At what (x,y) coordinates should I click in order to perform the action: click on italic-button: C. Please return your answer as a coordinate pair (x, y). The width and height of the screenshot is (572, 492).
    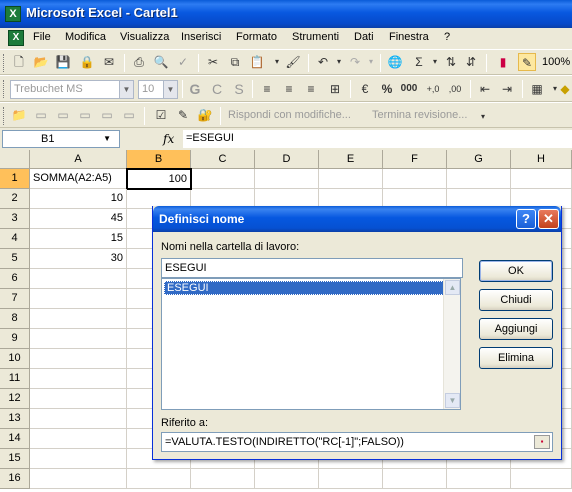
    Looking at the image, I should click on (217, 89).